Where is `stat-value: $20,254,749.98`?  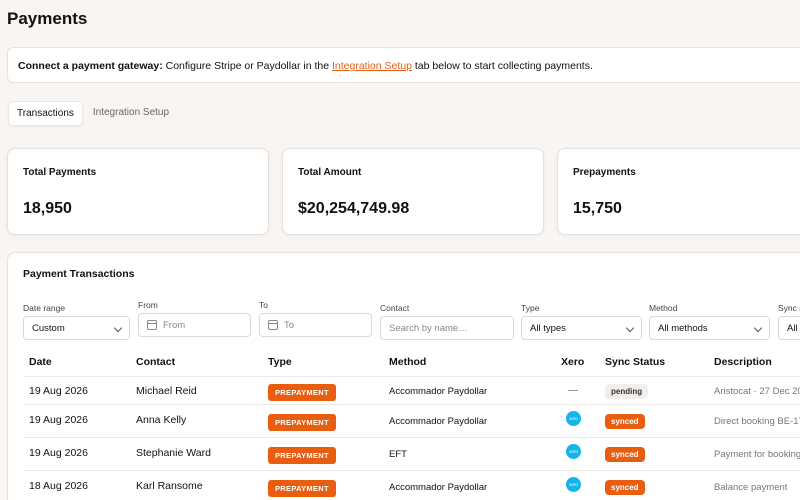 stat-value: $20,254,749.98 is located at coordinates (354, 208).